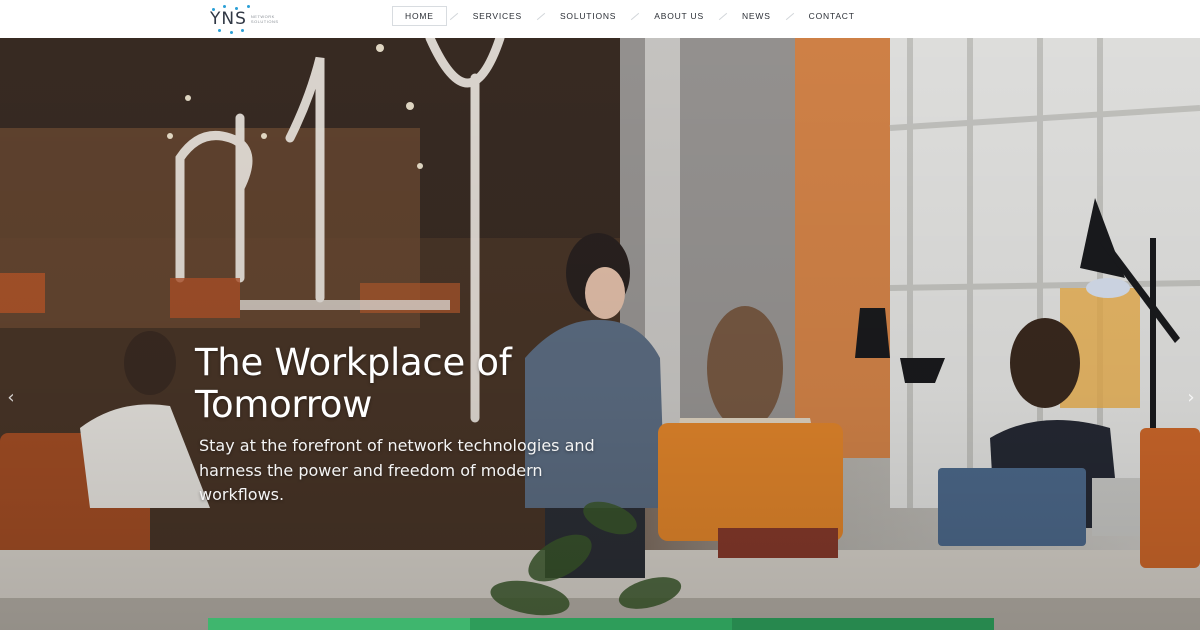 Image resolution: width=1200 pixels, height=630 pixels. I want to click on hero-title: The Workplace of Tomorrow, so click(405, 384).